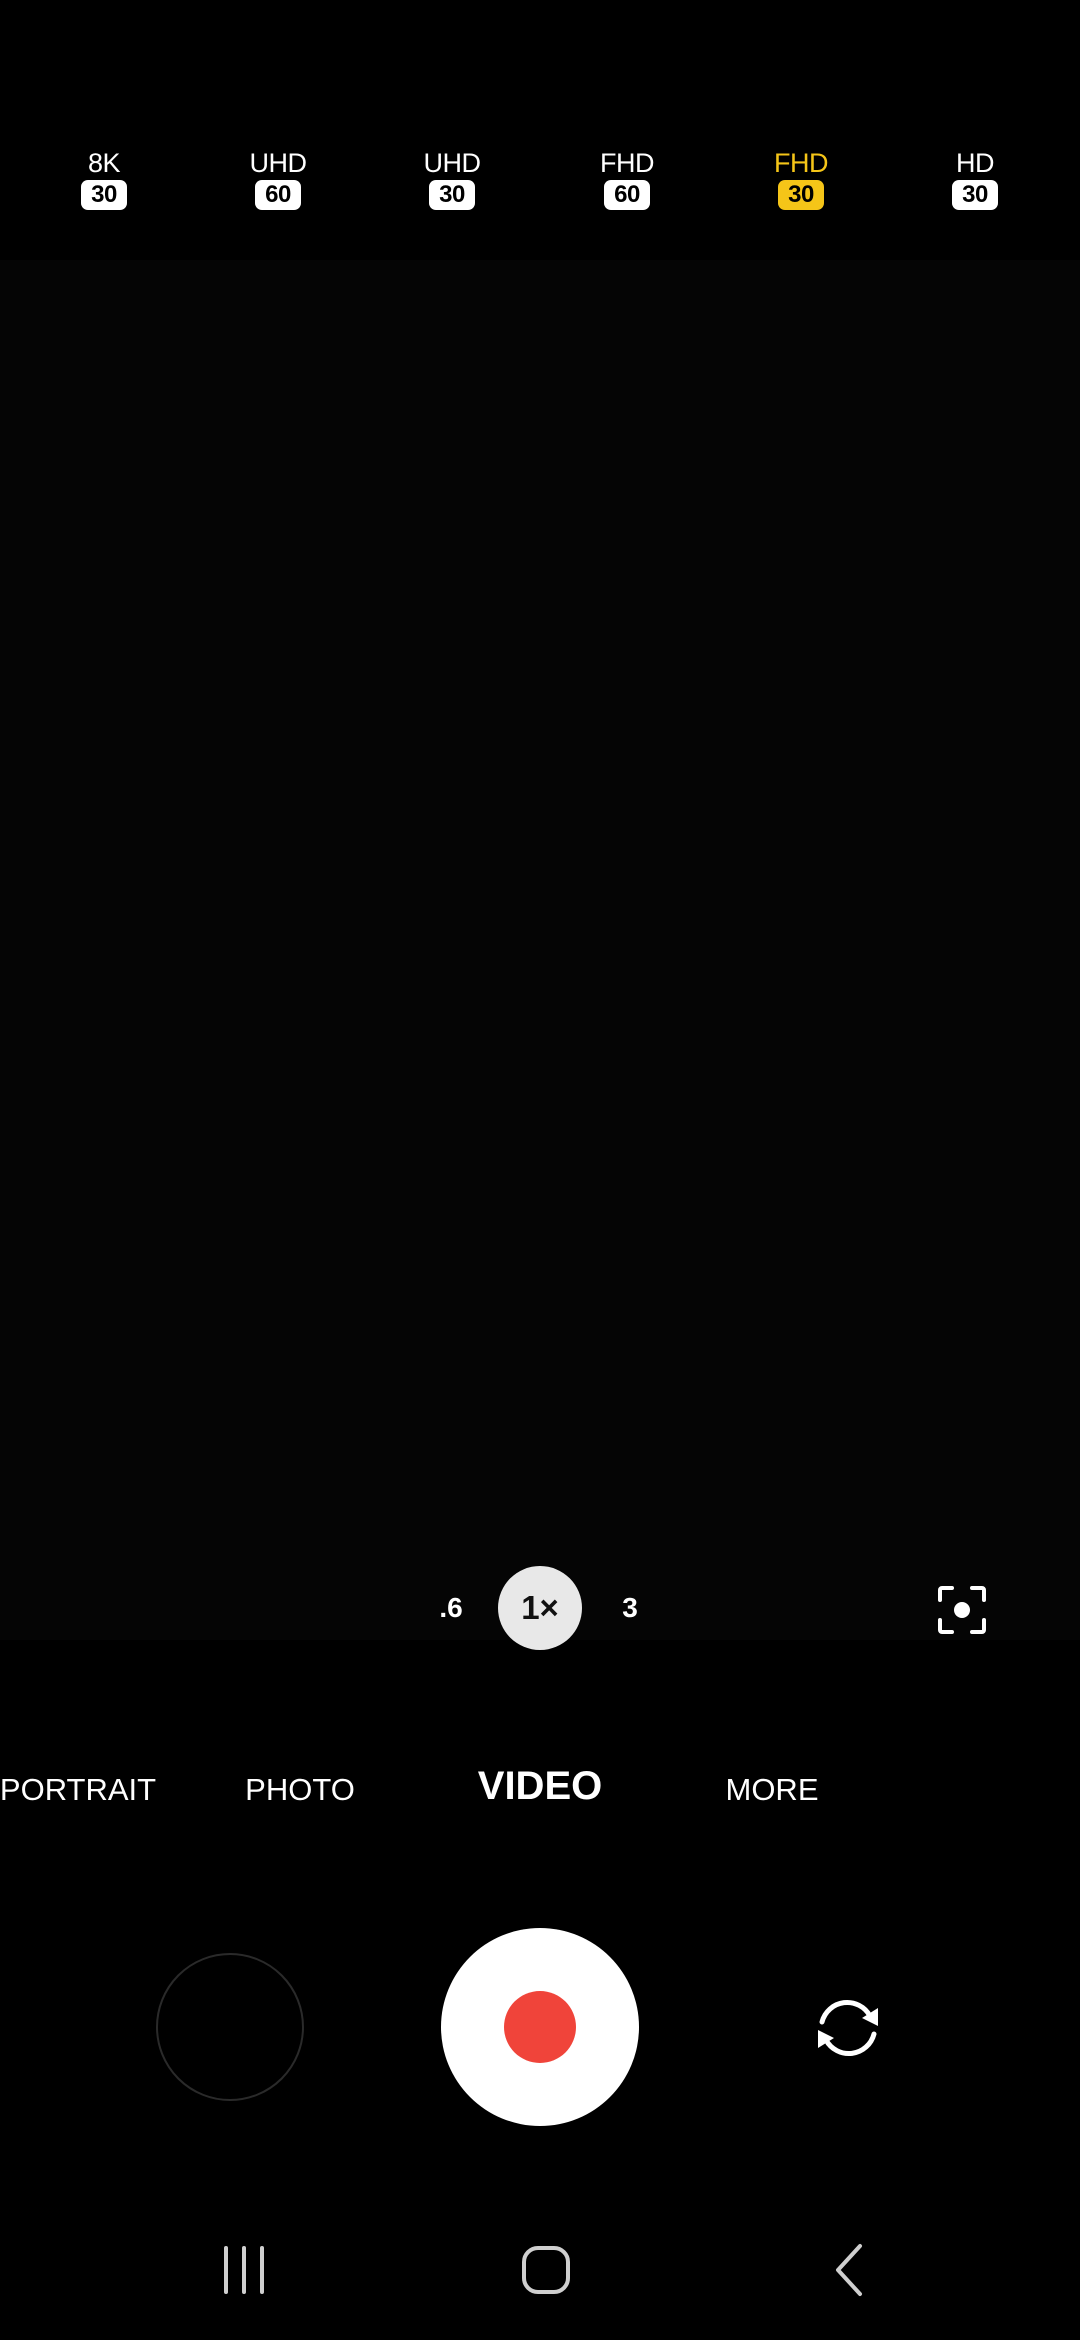 This screenshot has height=2340, width=1080. I want to click on mode-more: MORE, so click(772, 1790).